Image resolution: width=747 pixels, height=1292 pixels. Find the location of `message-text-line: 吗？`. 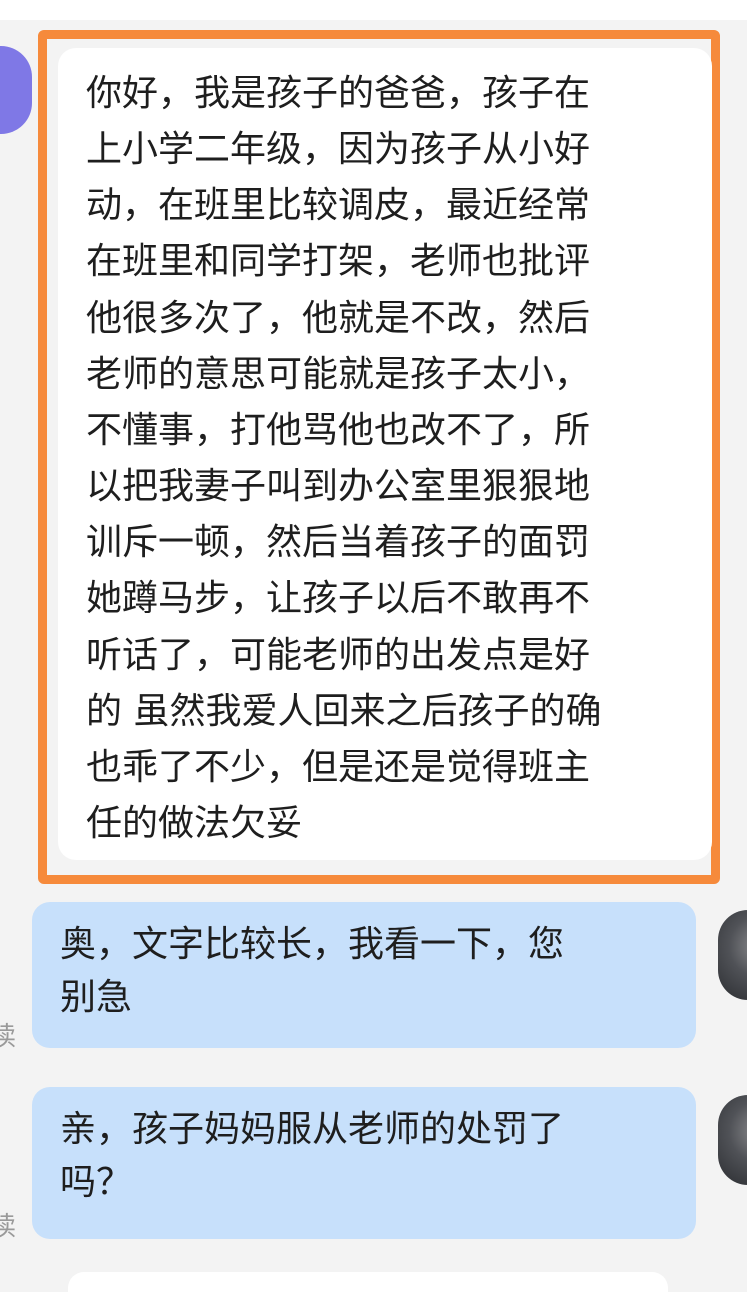

message-text-line: 吗？ is located at coordinates (96, 1183).